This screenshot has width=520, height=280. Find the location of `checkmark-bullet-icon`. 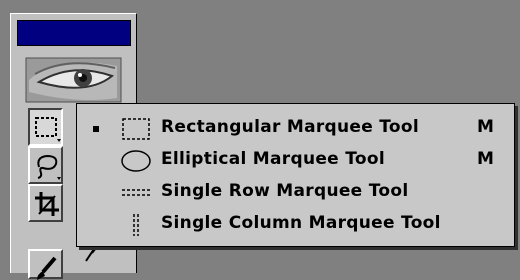

checkmark-bullet-icon is located at coordinates (96, 129).